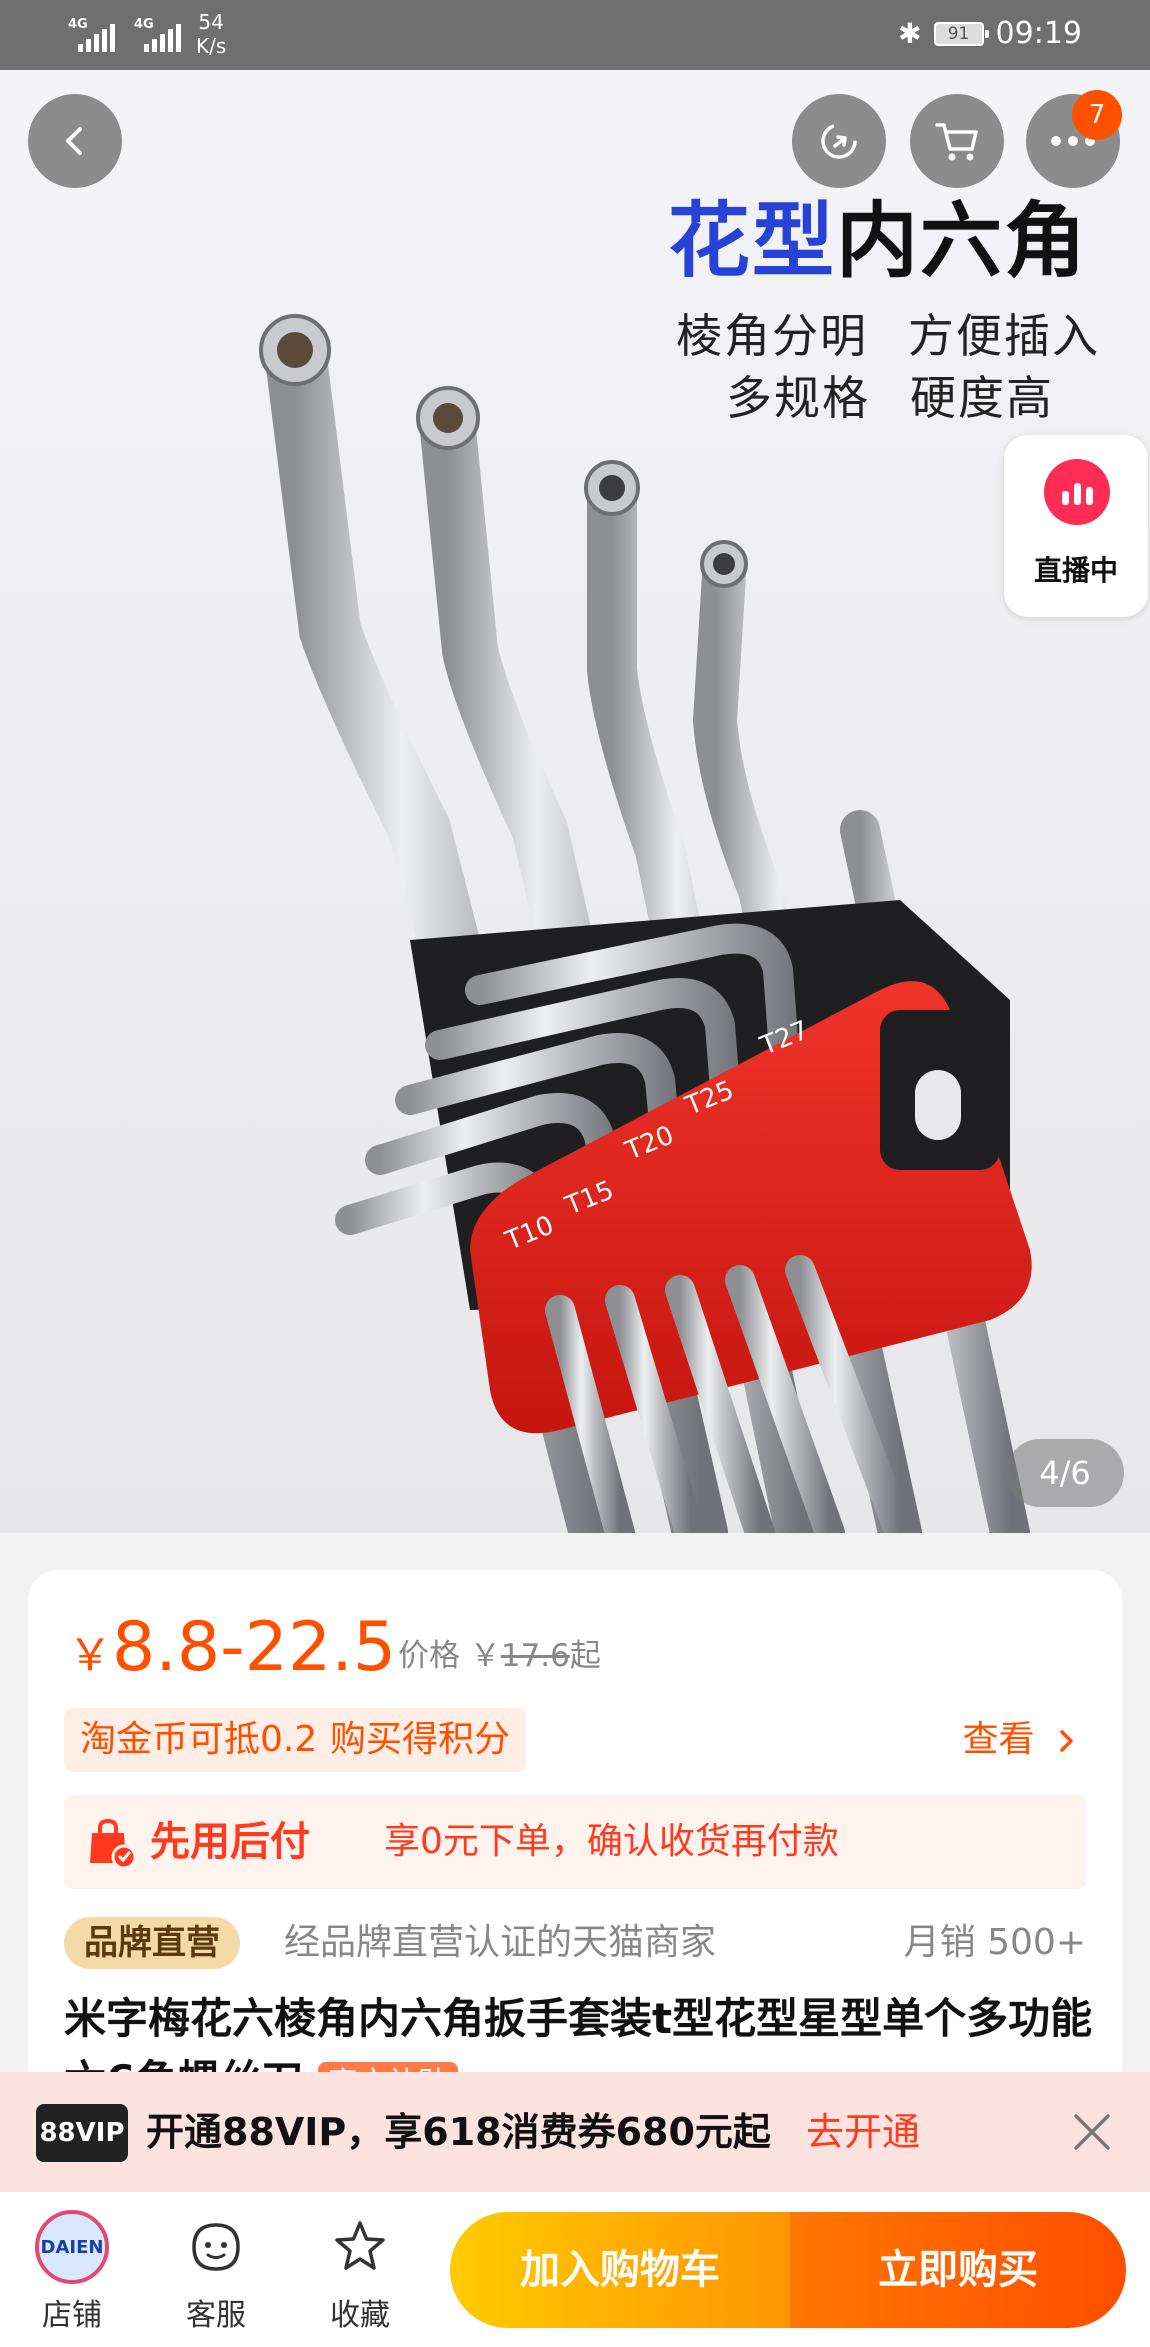 This screenshot has height=2347, width=1150. Describe the element at coordinates (958, 33) in the screenshot. I see `battery-level: 91` at that location.